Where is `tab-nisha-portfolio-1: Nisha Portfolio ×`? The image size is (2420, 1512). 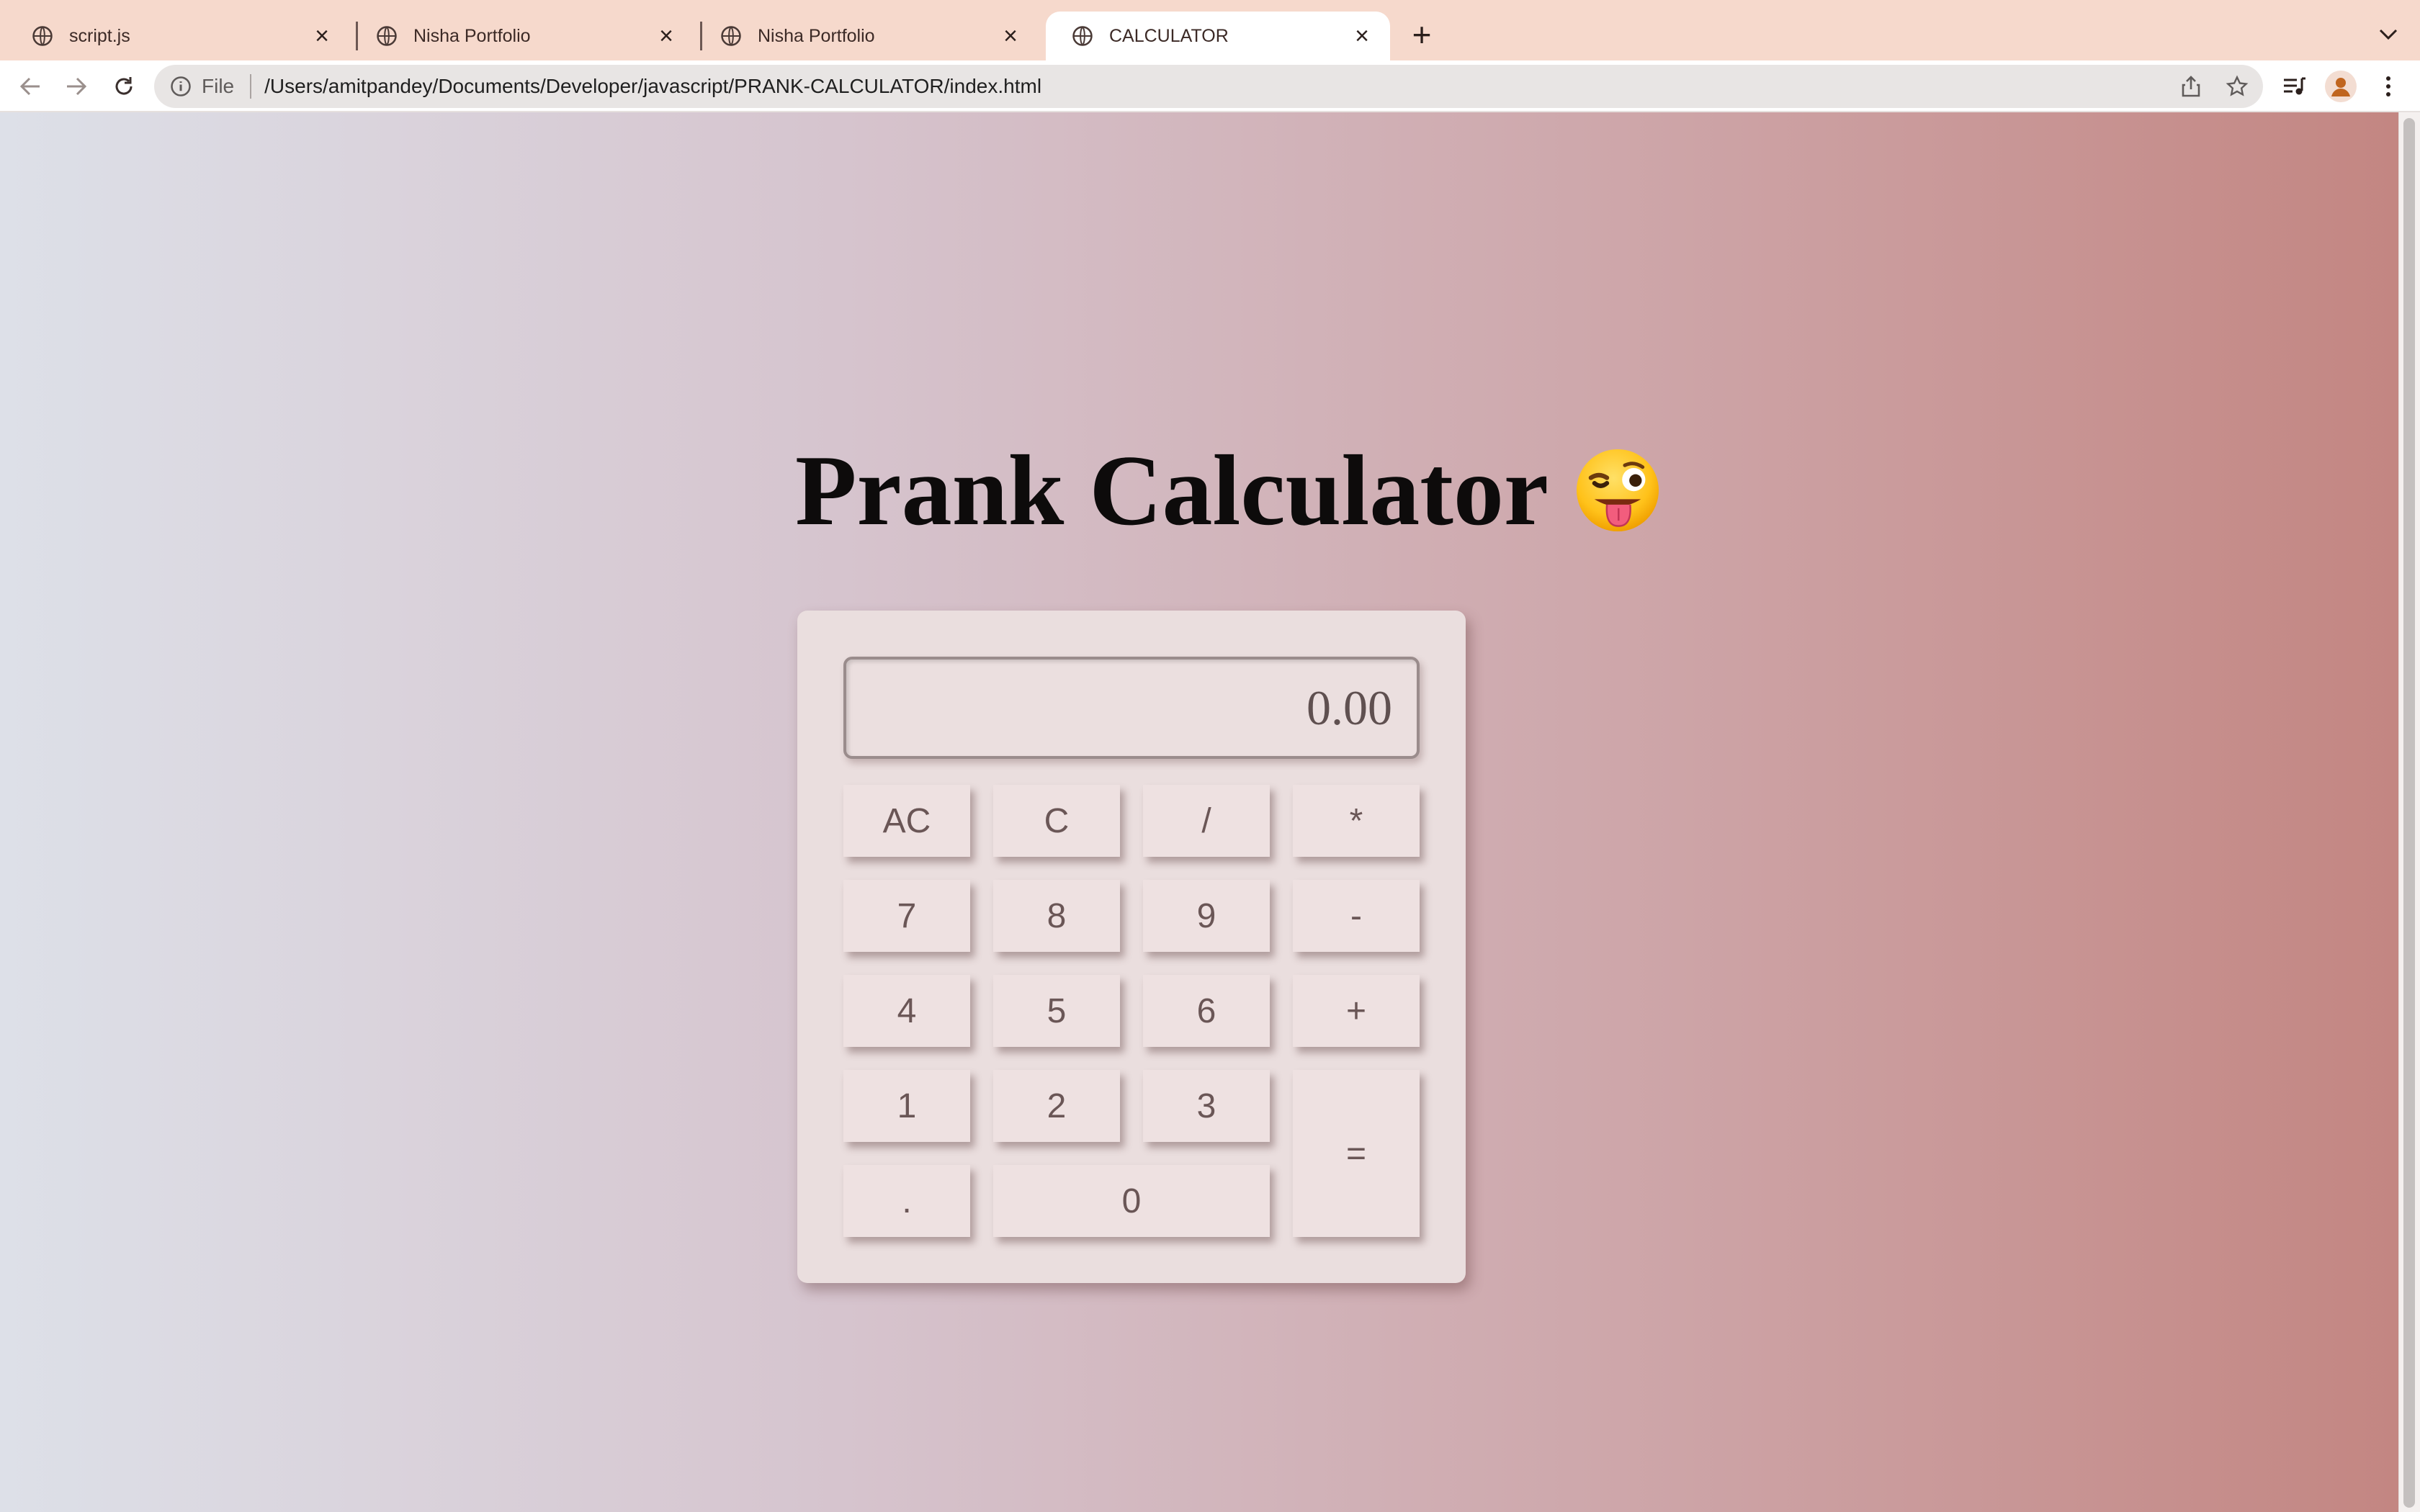
tab-nisha-portfolio-1: Nisha Portfolio × is located at coordinates (522, 36).